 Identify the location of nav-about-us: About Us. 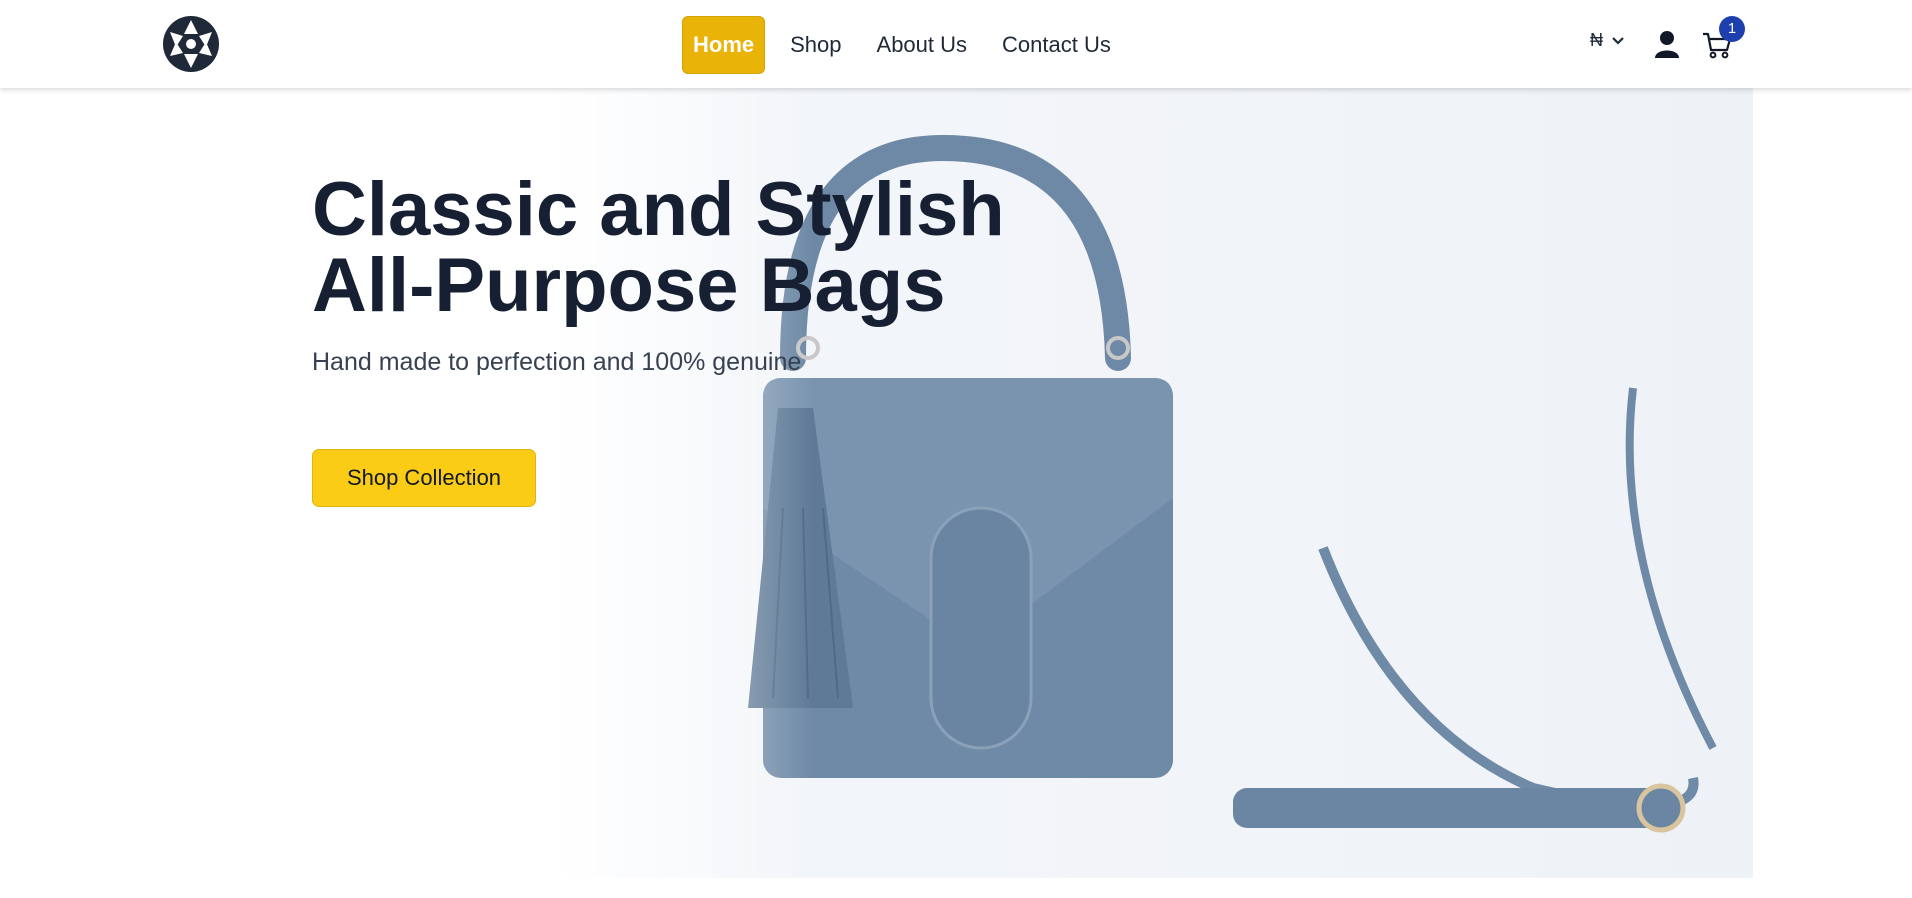
(922, 45).